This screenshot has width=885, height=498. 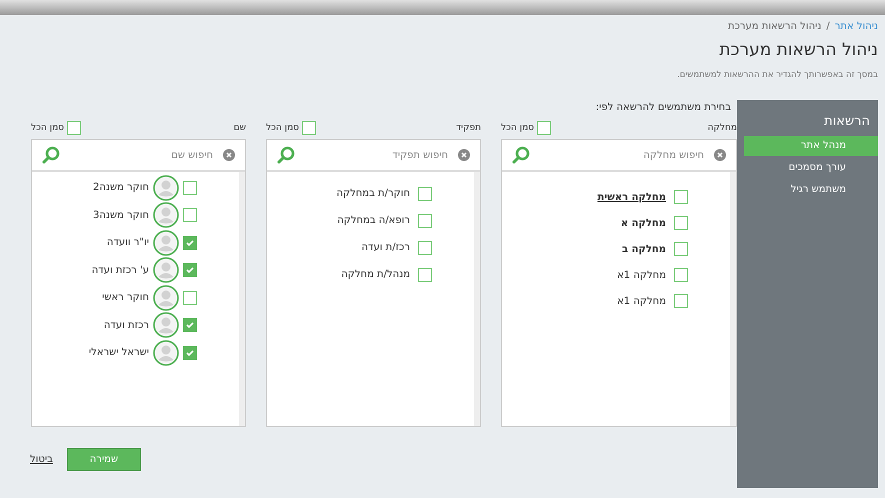 What do you see at coordinates (240, 128) in the screenshot?
I see `column-heading: שם` at bounding box center [240, 128].